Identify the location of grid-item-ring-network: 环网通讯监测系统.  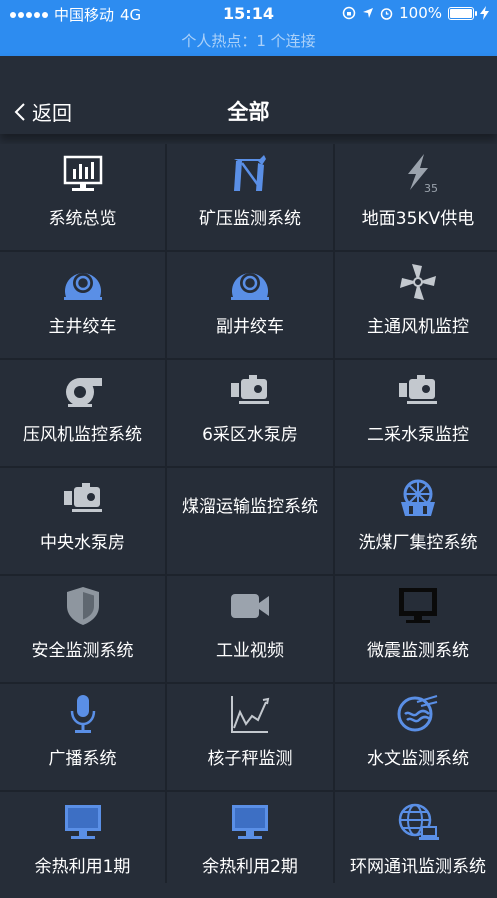
(416, 845).